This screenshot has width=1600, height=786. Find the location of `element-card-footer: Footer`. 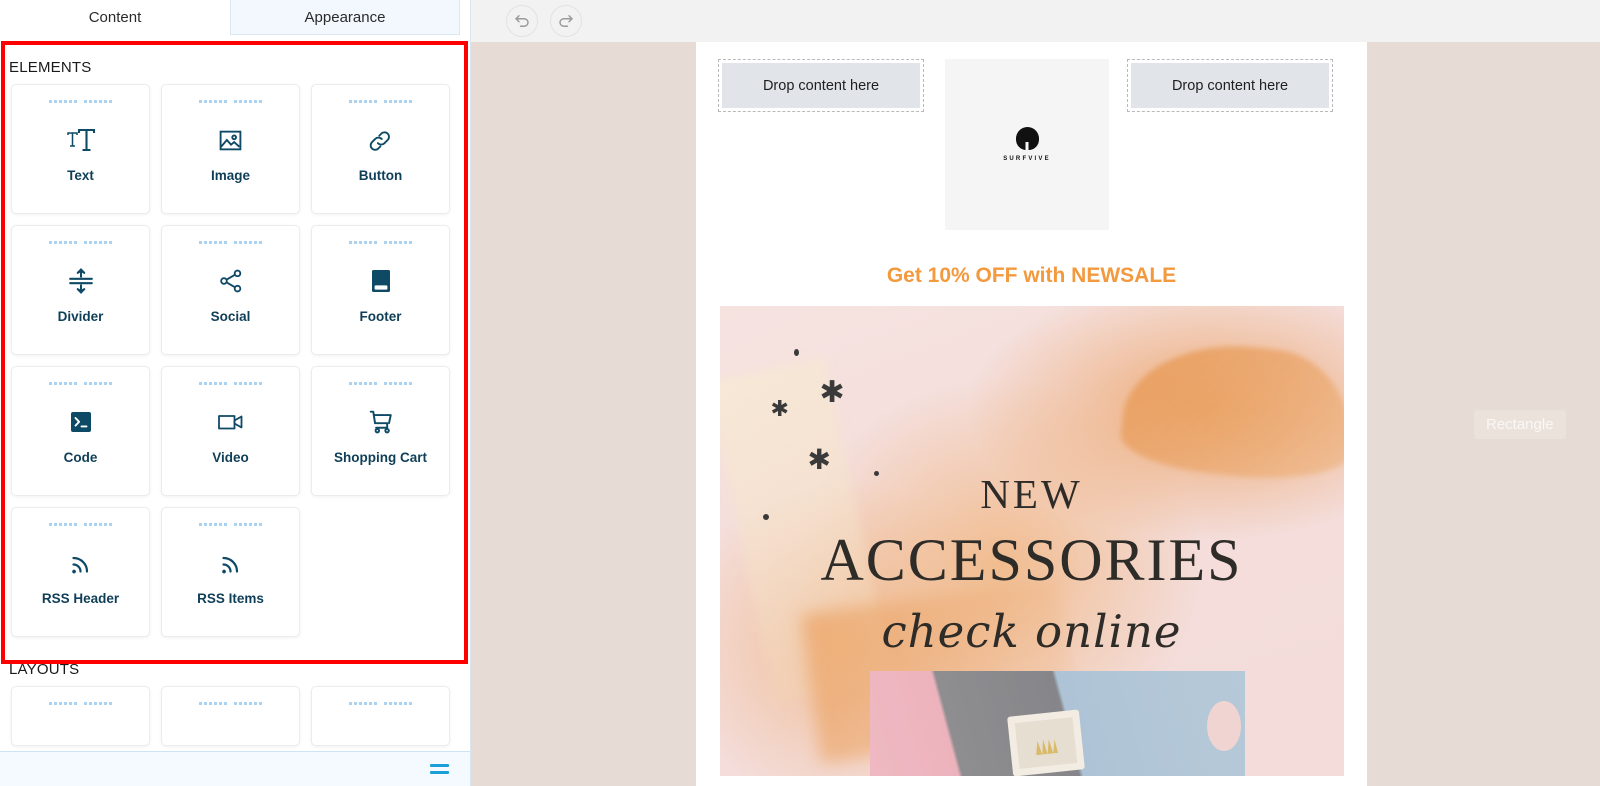

element-card-footer: Footer is located at coordinates (380, 290).